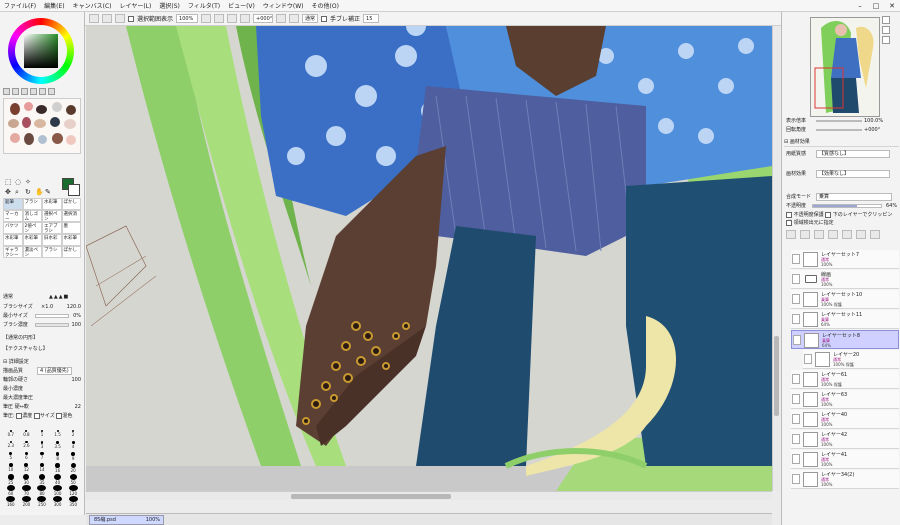 This screenshot has height=525, width=900. What do you see at coordinates (11, 446) in the screenshot?
I see `brush-size-preset: 2.3` at bounding box center [11, 446].